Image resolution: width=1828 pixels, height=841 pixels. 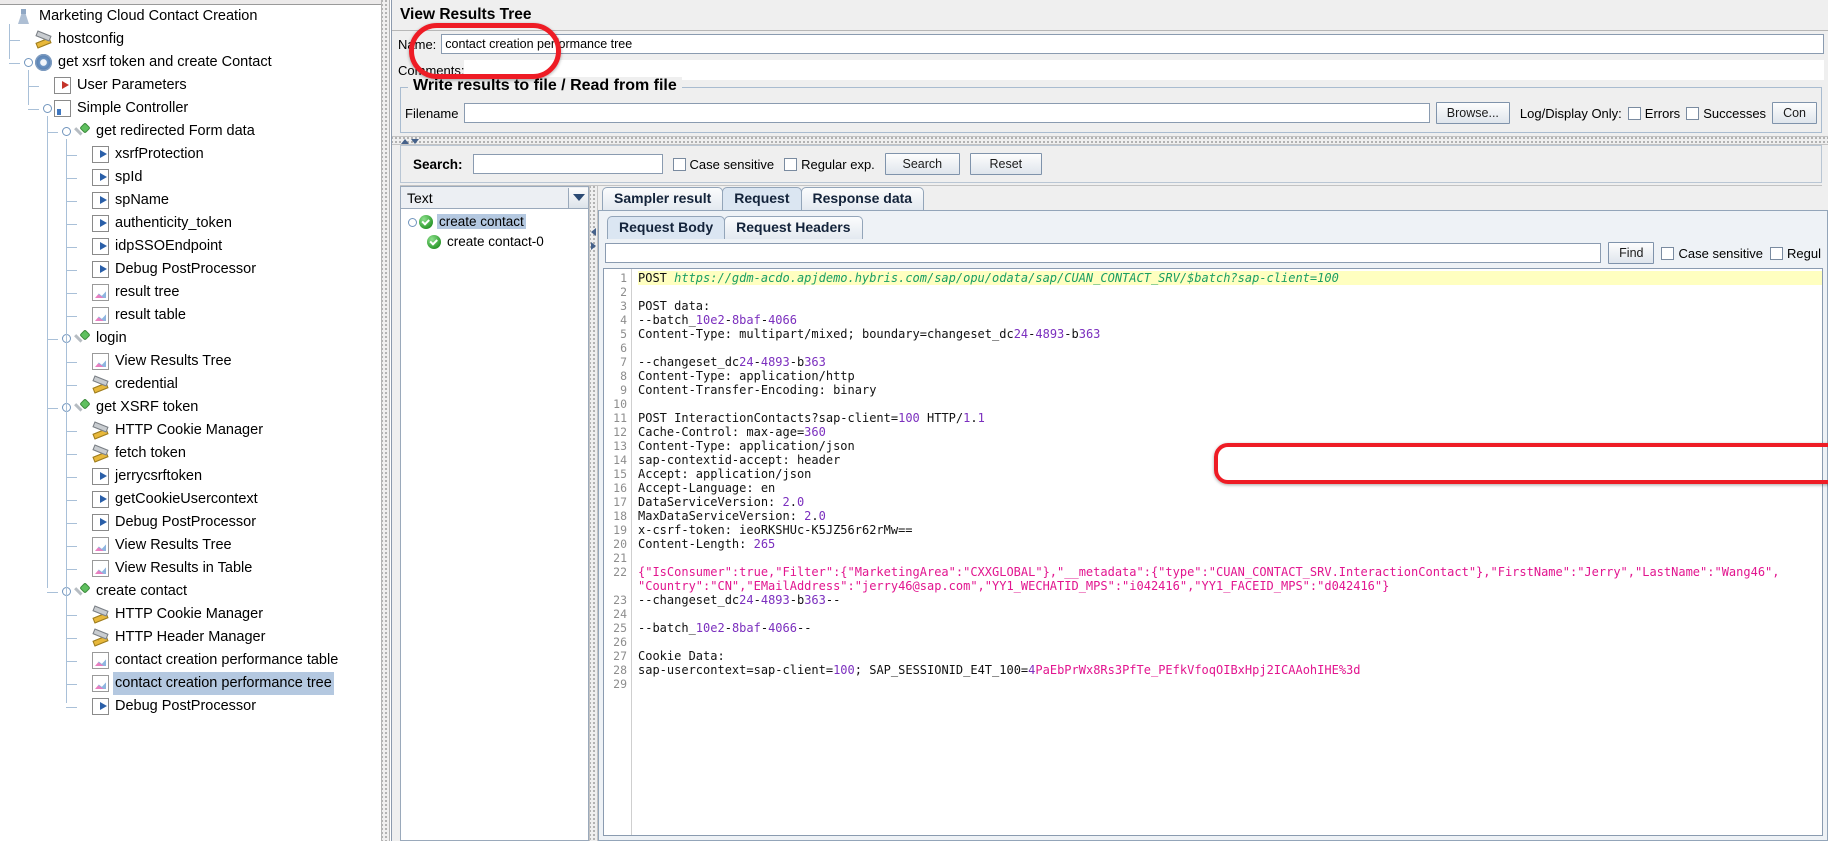 I want to click on horizontal-splitter-top, so click(x=1110, y=140).